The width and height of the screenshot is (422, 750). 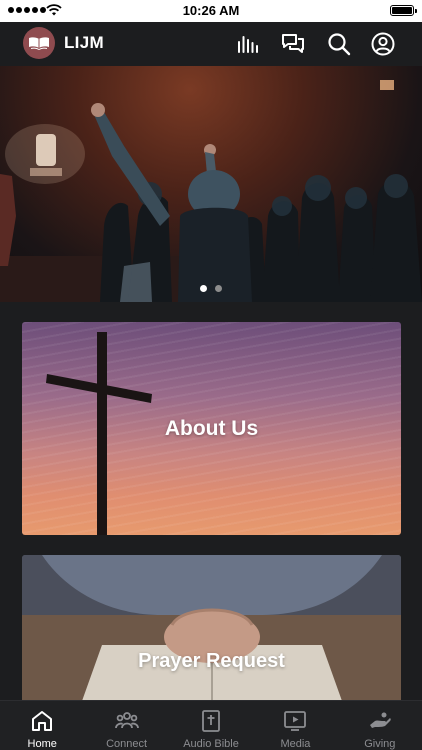 I want to click on chat-icon, so click(x=293, y=44).